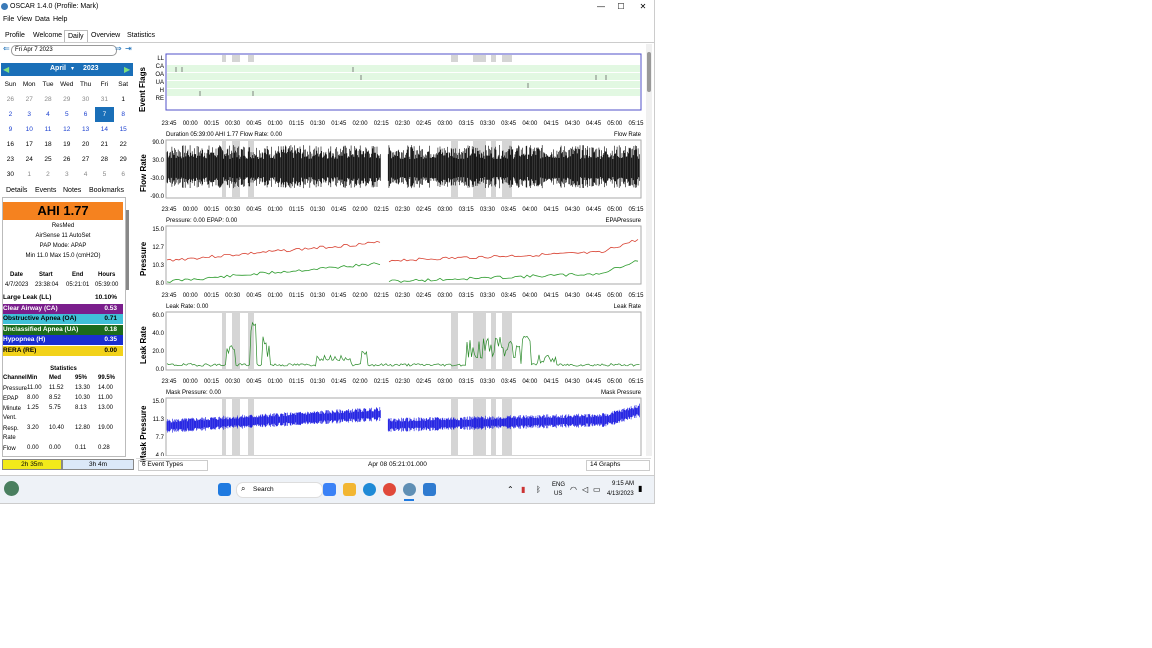 Image resolution: width=1152 pixels, height=648 pixels. Describe the element at coordinates (10, 144) in the screenshot. I see `calendar-day: 16` at that location.